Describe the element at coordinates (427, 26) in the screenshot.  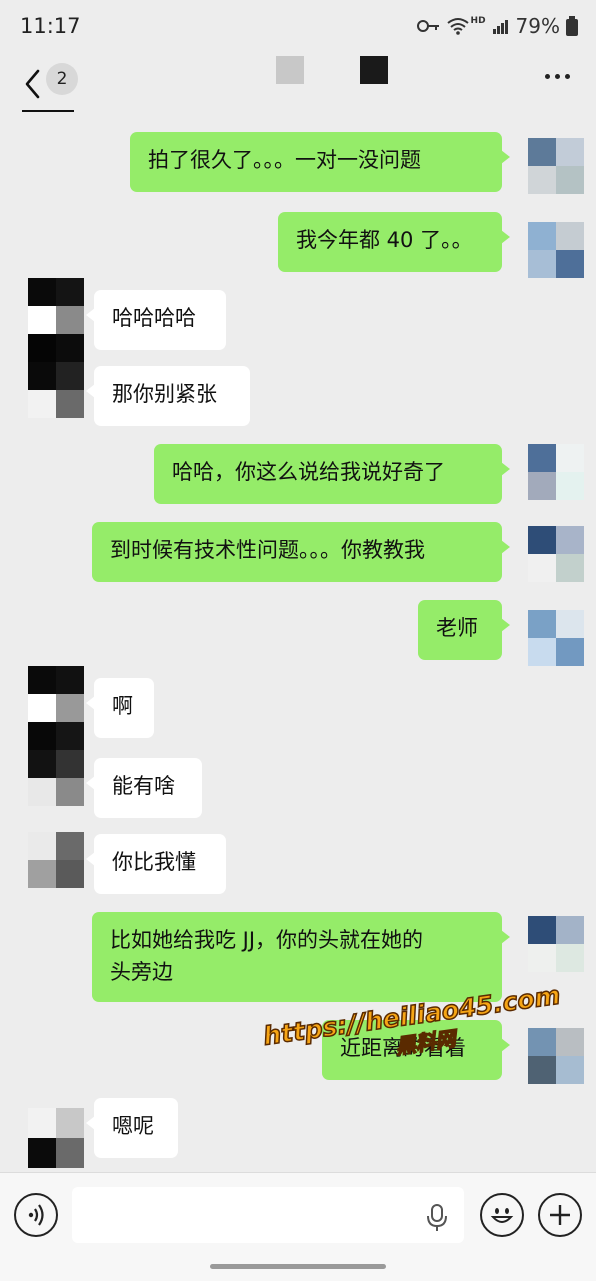
I see `key-icon` at that location.